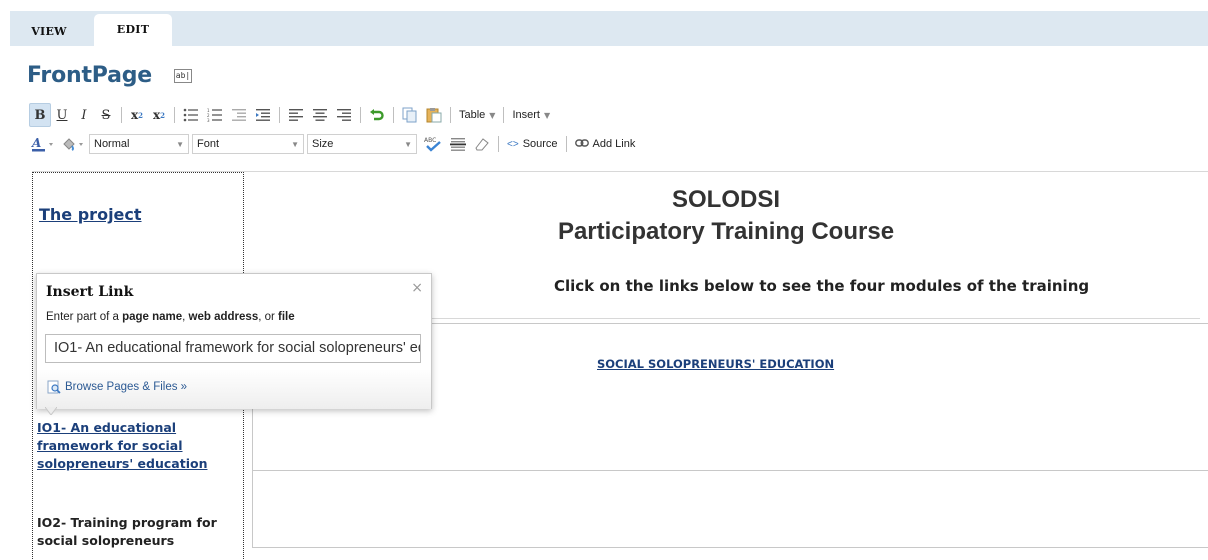 The width and height of the screenshot is (1208, 560). What do you see at coordinates (106, 115) in the screenshot?
I see `strikethrough-button: S` at bounding box center [106, 115].